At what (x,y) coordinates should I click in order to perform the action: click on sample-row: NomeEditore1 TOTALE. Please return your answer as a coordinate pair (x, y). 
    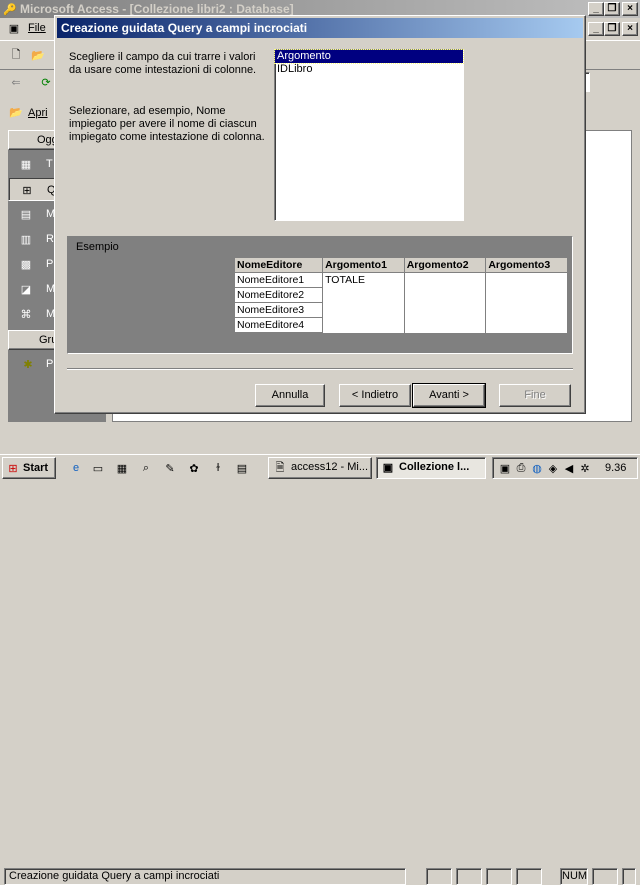
    Looking at the image, I should click on (400, 280).